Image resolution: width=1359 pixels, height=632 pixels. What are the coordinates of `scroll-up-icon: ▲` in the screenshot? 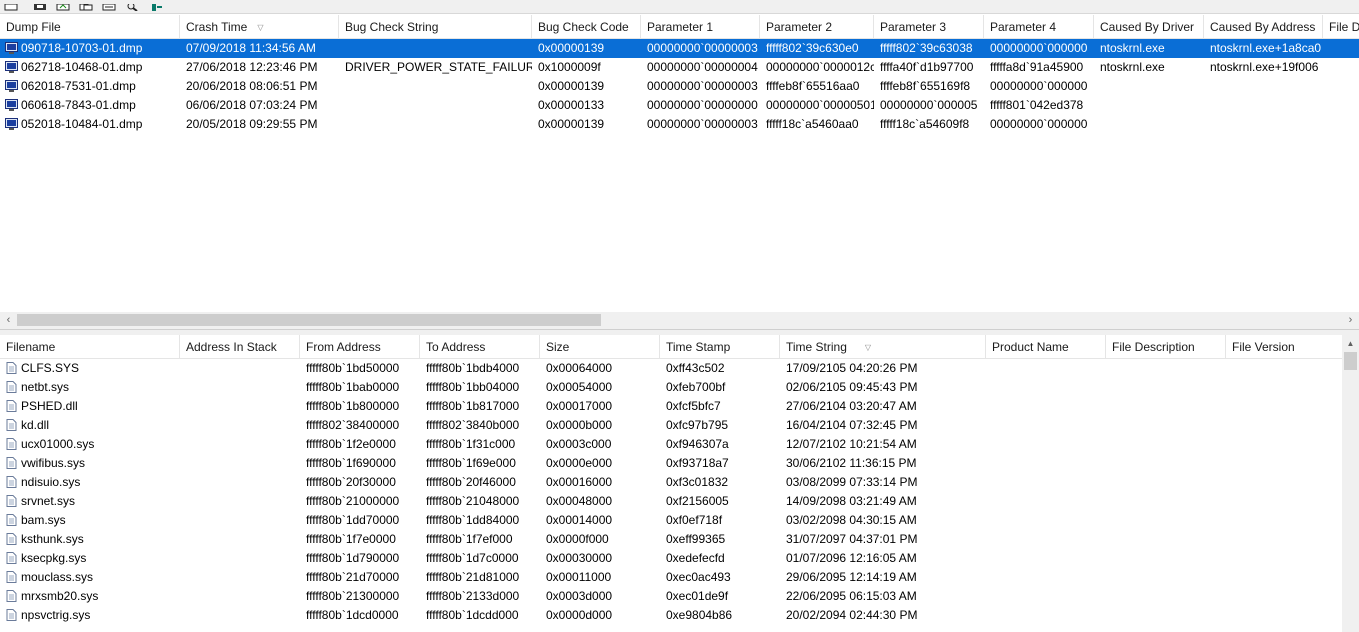 It's located at (1350, 343).